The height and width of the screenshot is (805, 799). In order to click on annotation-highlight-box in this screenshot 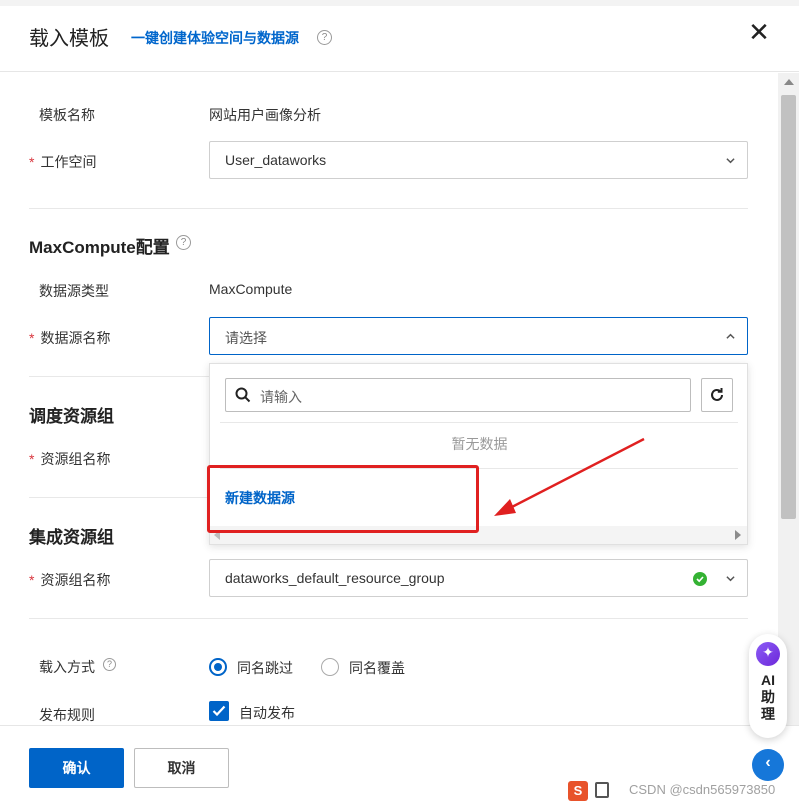, I will do `click(343, 499)`.